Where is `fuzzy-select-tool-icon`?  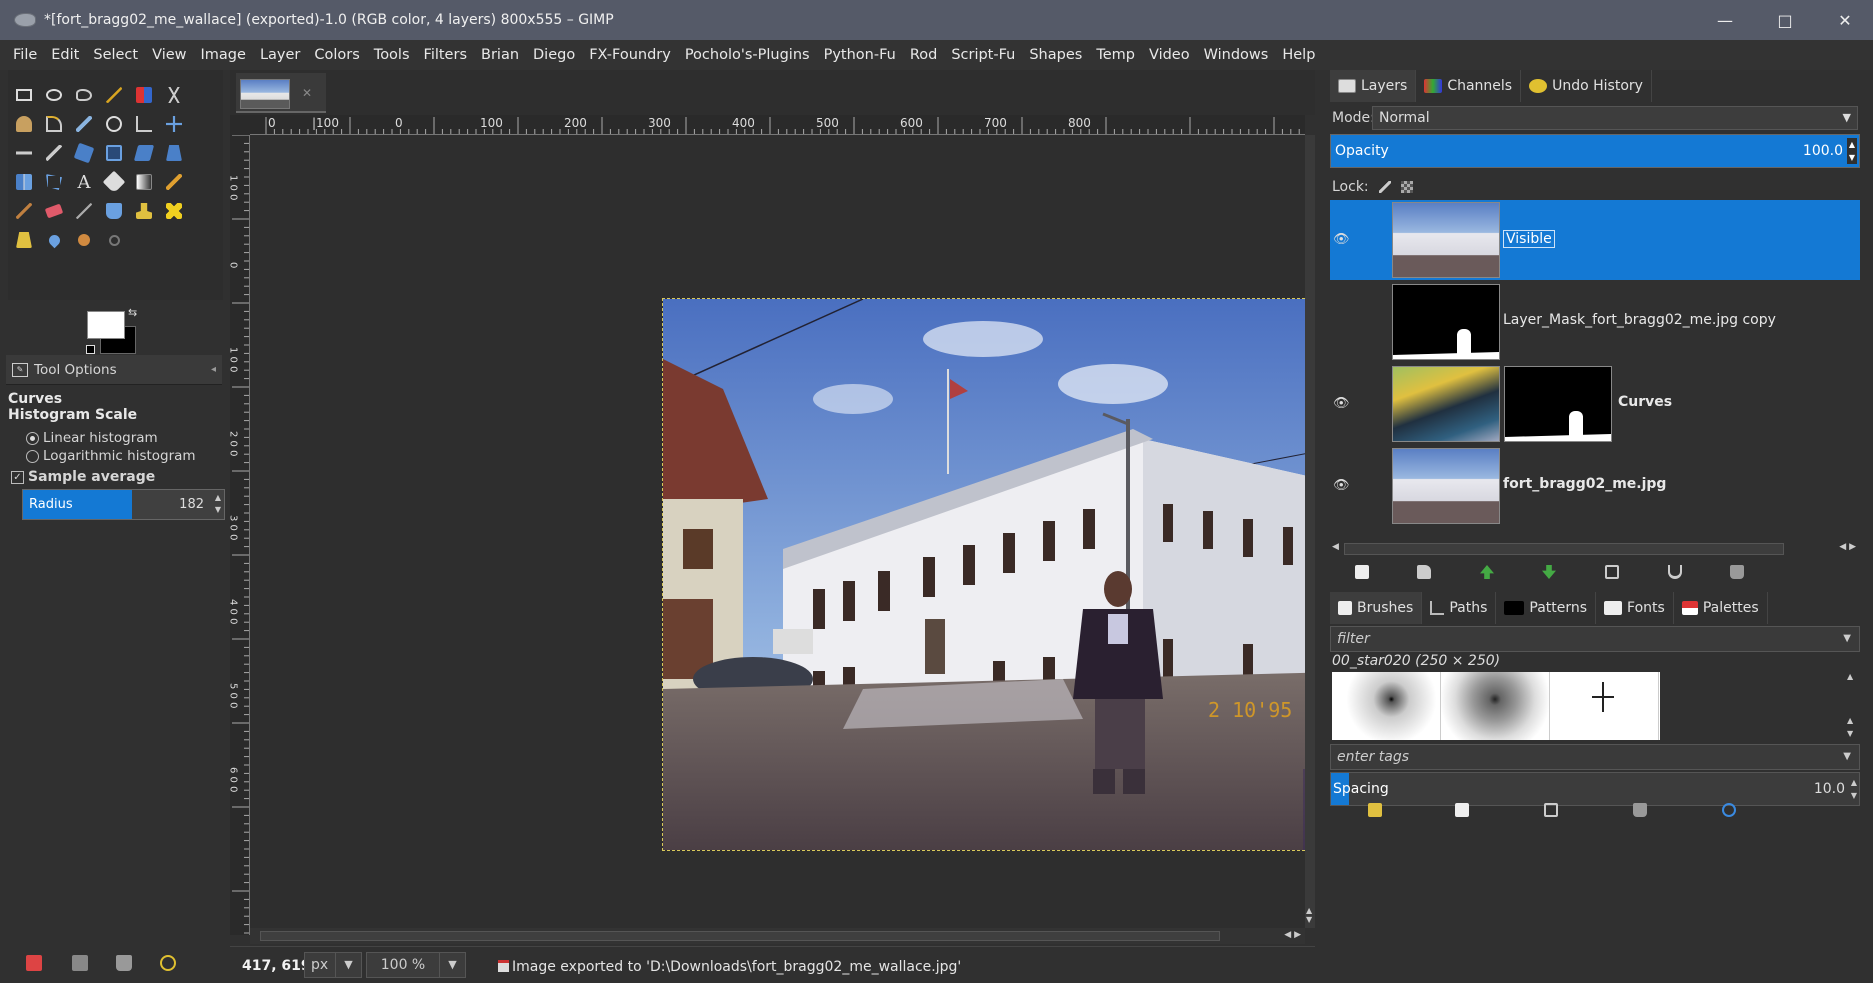
fuzzy-select-tool-icon is located at coordinates (114, 95).